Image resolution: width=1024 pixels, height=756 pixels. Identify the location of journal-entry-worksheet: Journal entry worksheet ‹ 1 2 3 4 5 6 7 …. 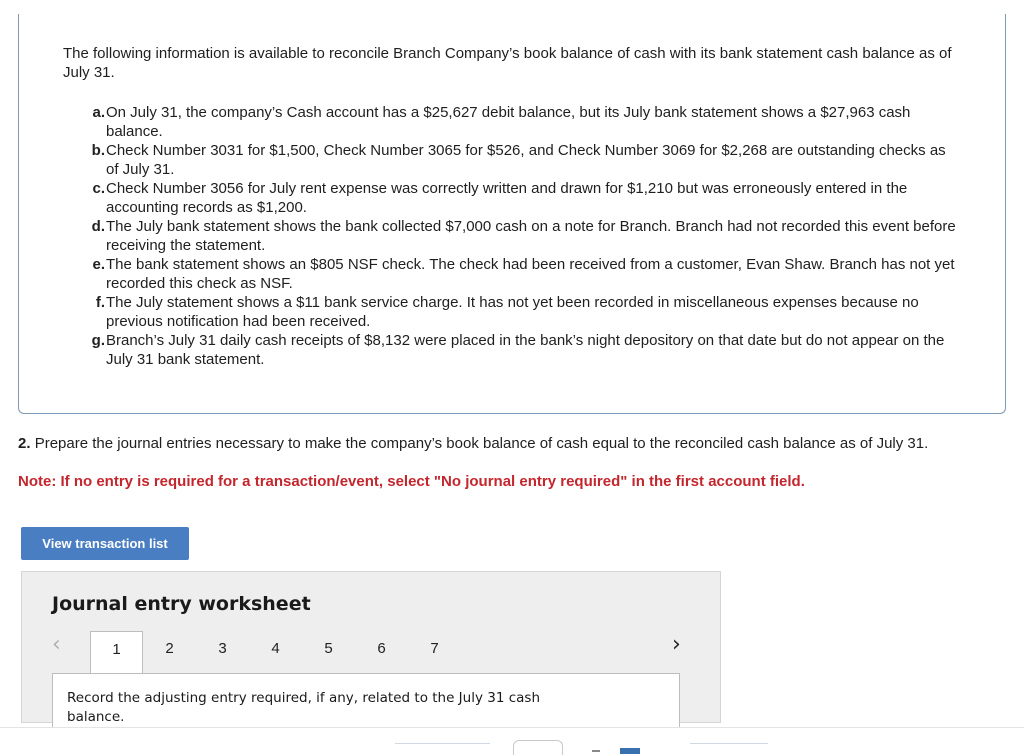
(371, 652).